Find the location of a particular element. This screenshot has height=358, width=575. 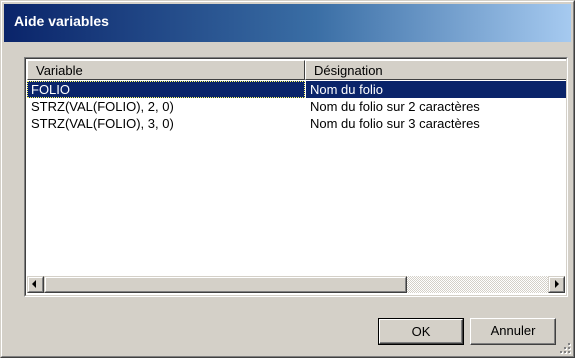

scroll-track is located at coordinates (477, 284).